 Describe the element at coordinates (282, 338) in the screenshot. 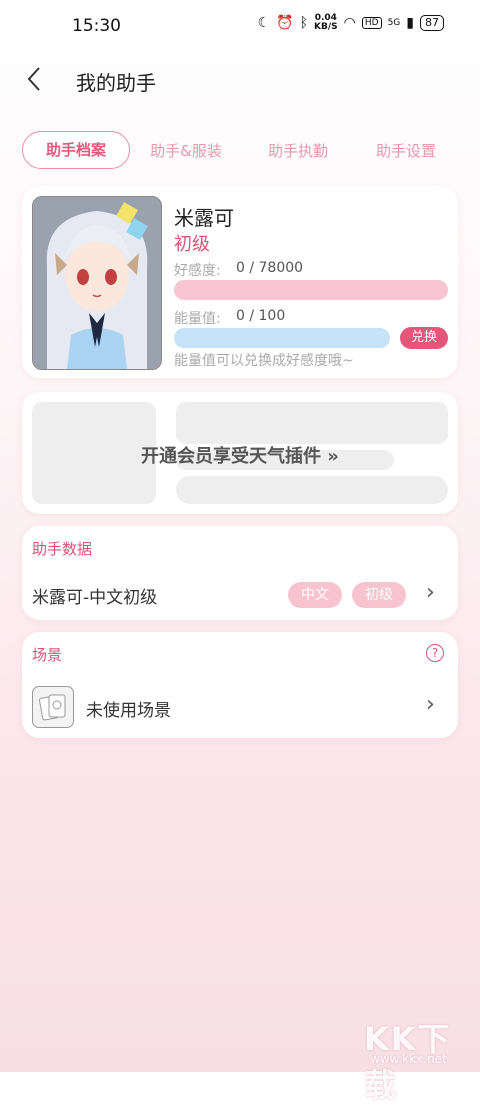

I see `energy-progress-bar` at that location.